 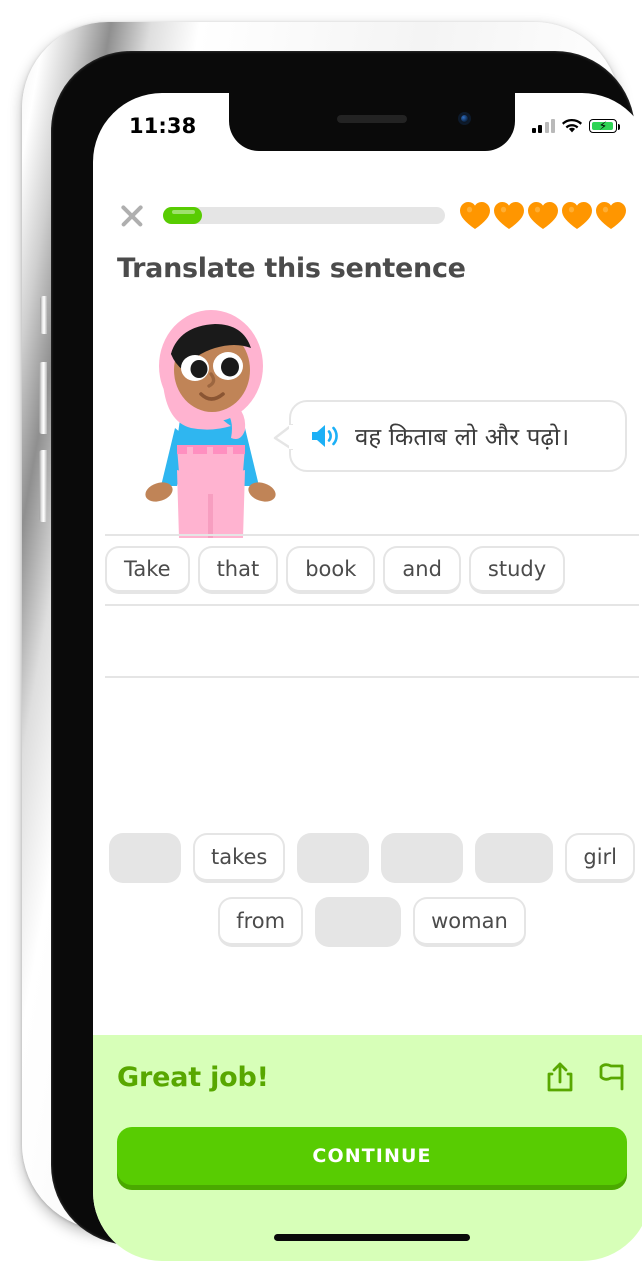 What do you see at coordinates (586, 1077) in the screenshot?
I see `feedback-actions` at bounding box center [586, 1077].